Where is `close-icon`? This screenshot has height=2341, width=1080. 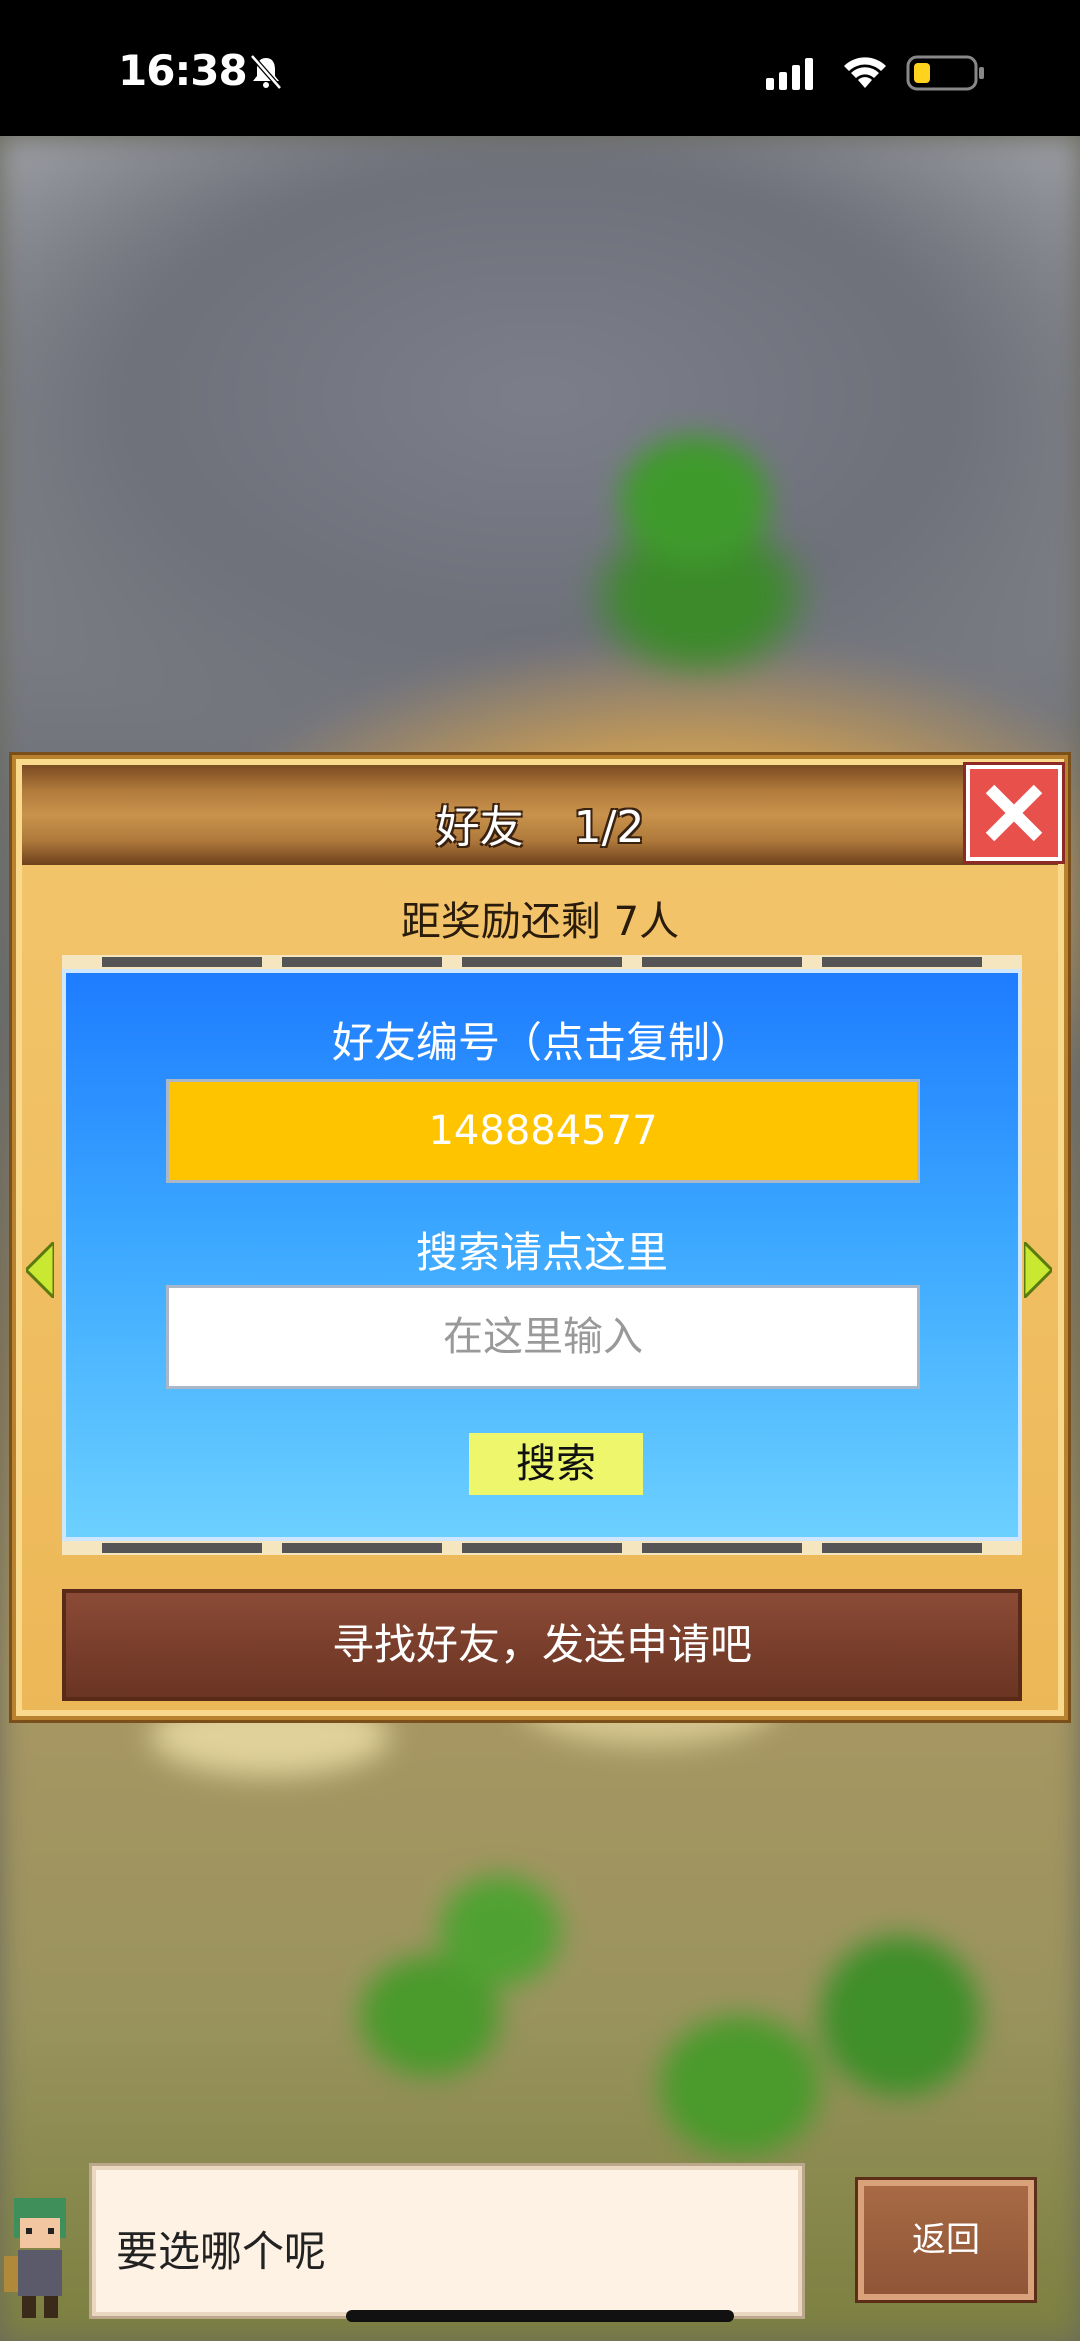
close-icon is located at coordinates (1014, 813).